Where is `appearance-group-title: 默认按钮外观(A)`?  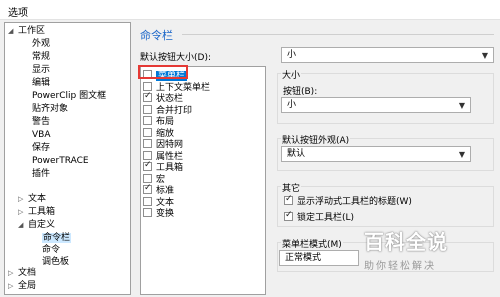 appearance-group-title: 默认按钮外观(A) is located at coordinates (316, 139).